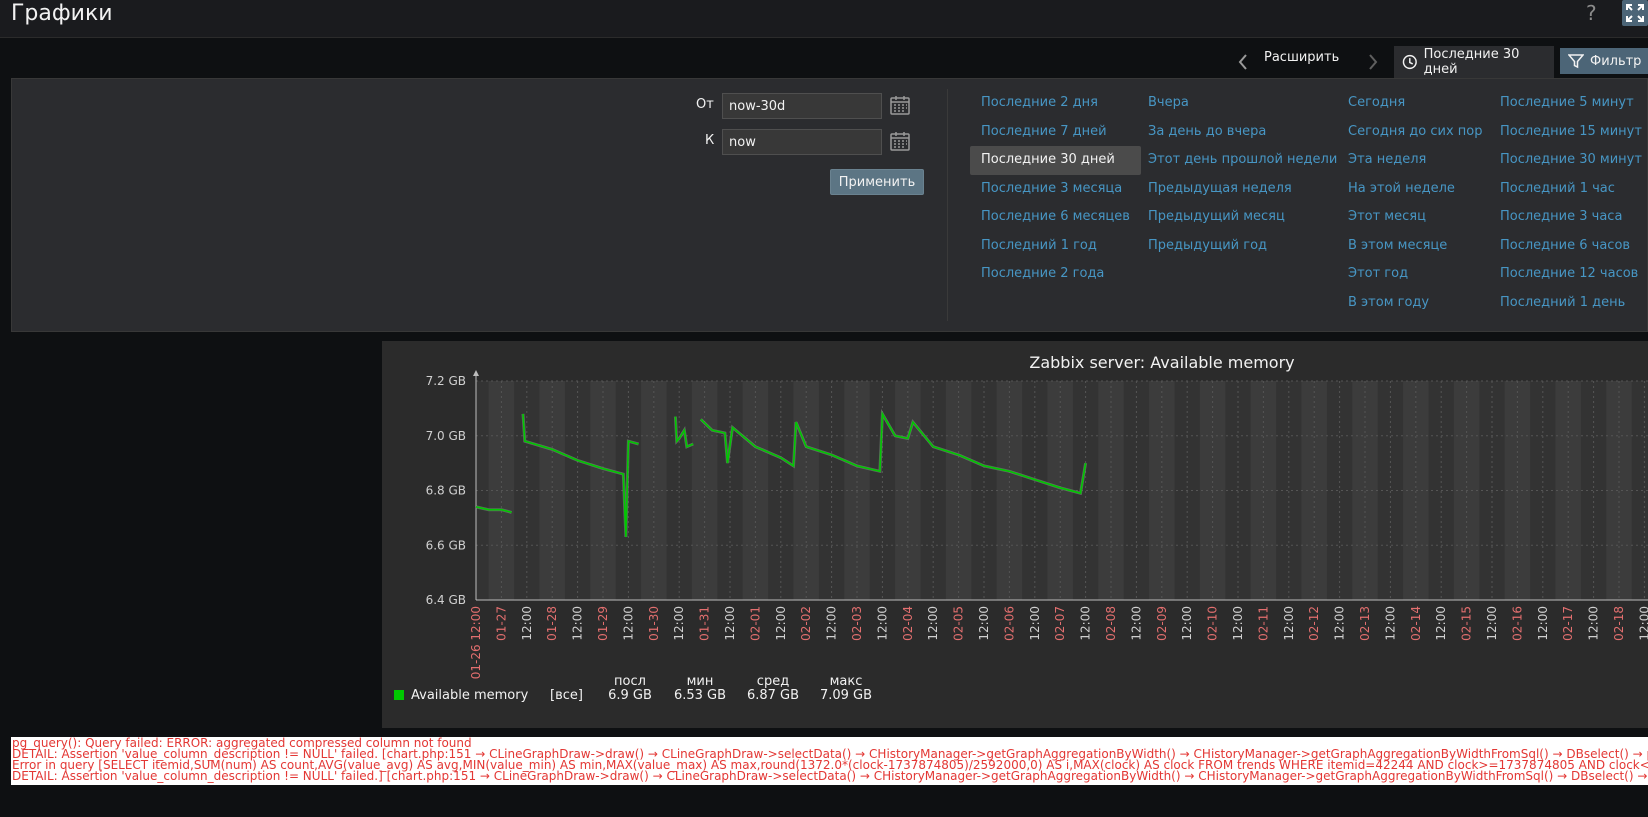 Image resolution: width=1648 pixels, height=817 pixels. I want to click on quick-range-link: На этой неделе, so click(1415, 189).